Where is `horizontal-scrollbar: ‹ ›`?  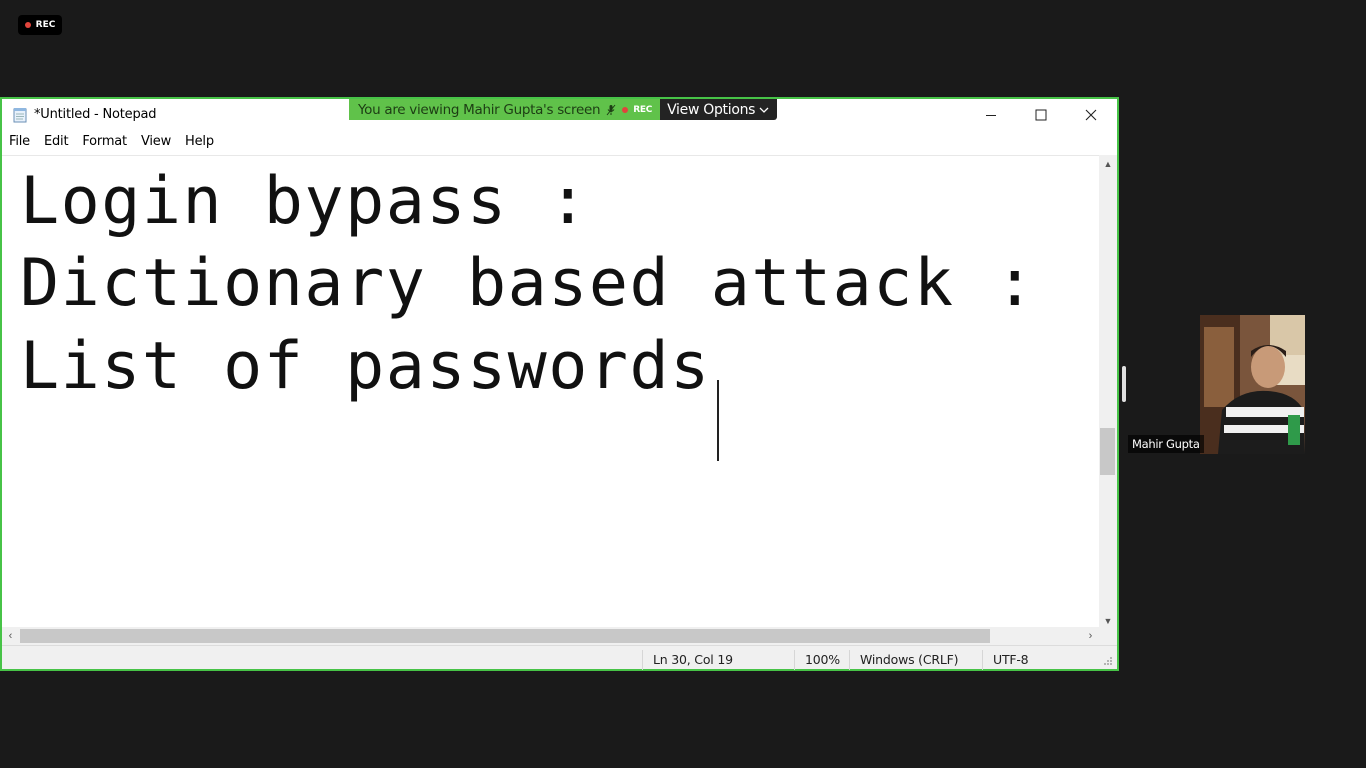 horizontal-scrollbar: ‹ › is located at coordinates (550, 636).